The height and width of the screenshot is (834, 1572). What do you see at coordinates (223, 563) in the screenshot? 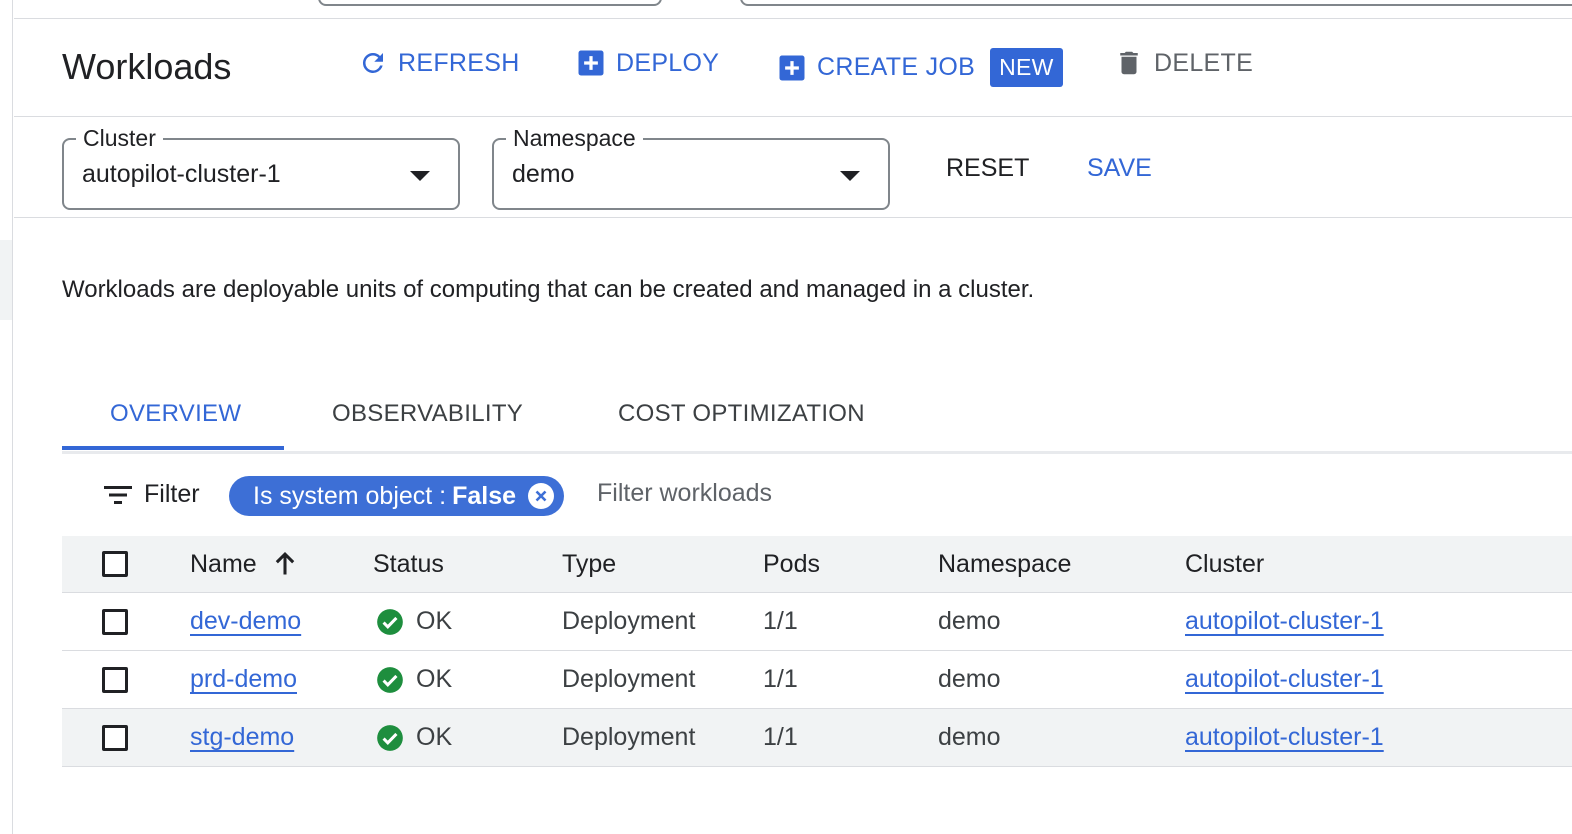
I see `column-header-name-label: Name` at bounding box center [223, 563].